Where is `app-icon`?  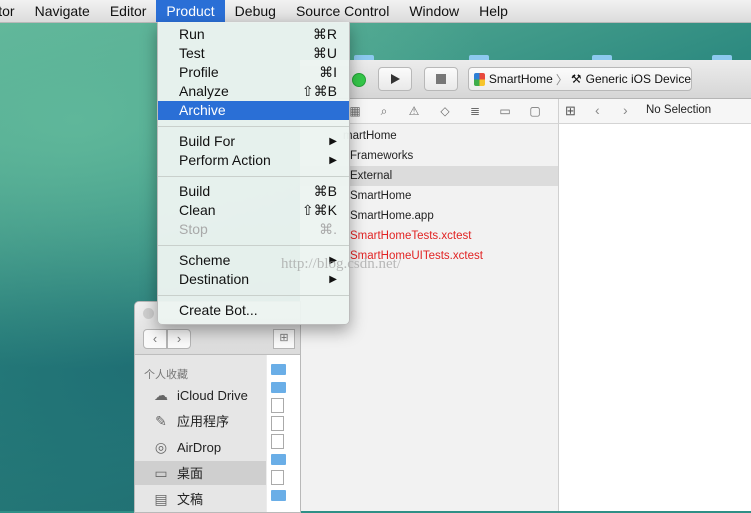
app-icon is located at coordinates (479, 79).